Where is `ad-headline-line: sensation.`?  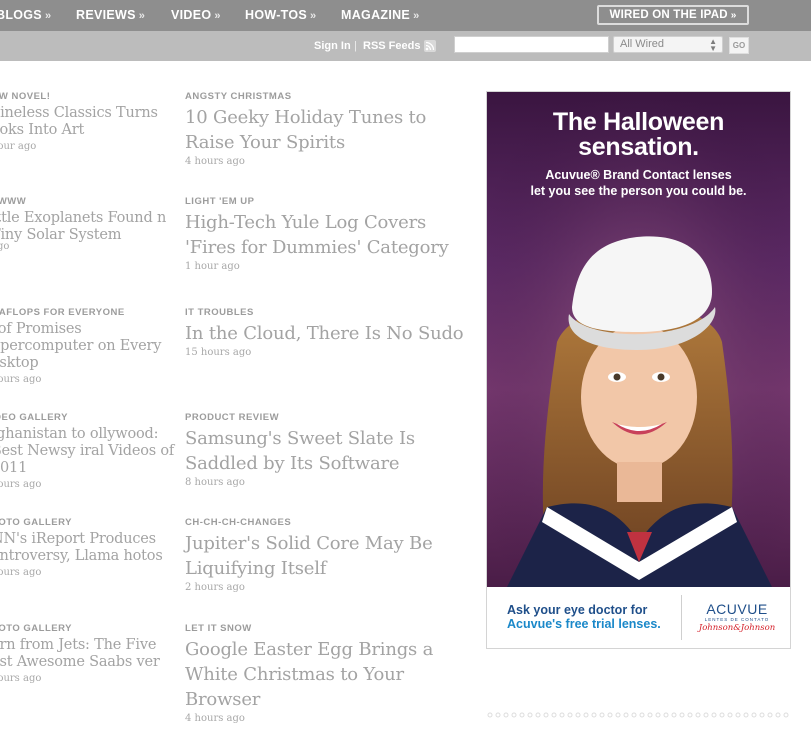 ad-headline-line: sensation. is located at coordinates (638, 147).